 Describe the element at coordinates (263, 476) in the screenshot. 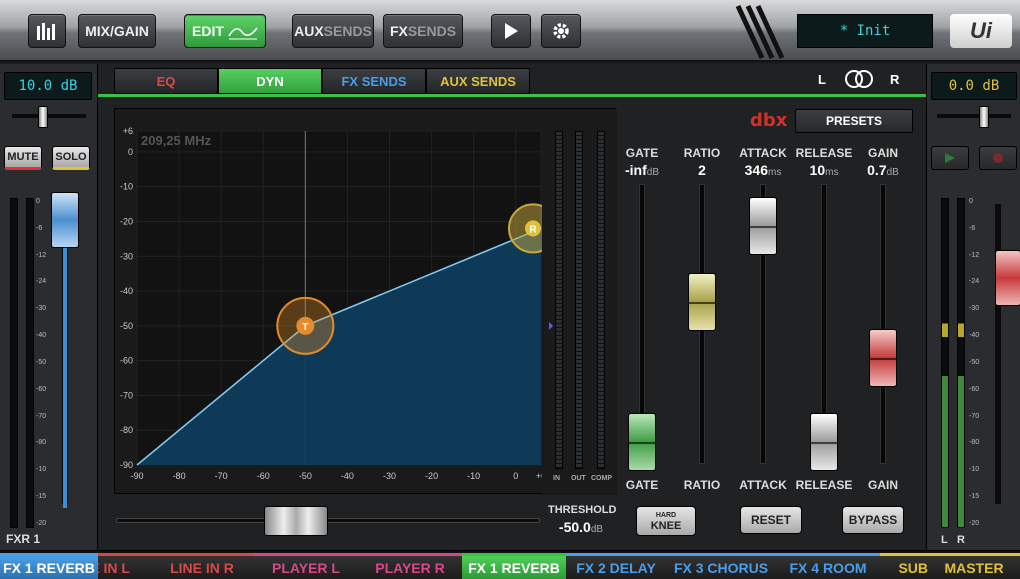

I see `x-tick-label: -60` at that location.